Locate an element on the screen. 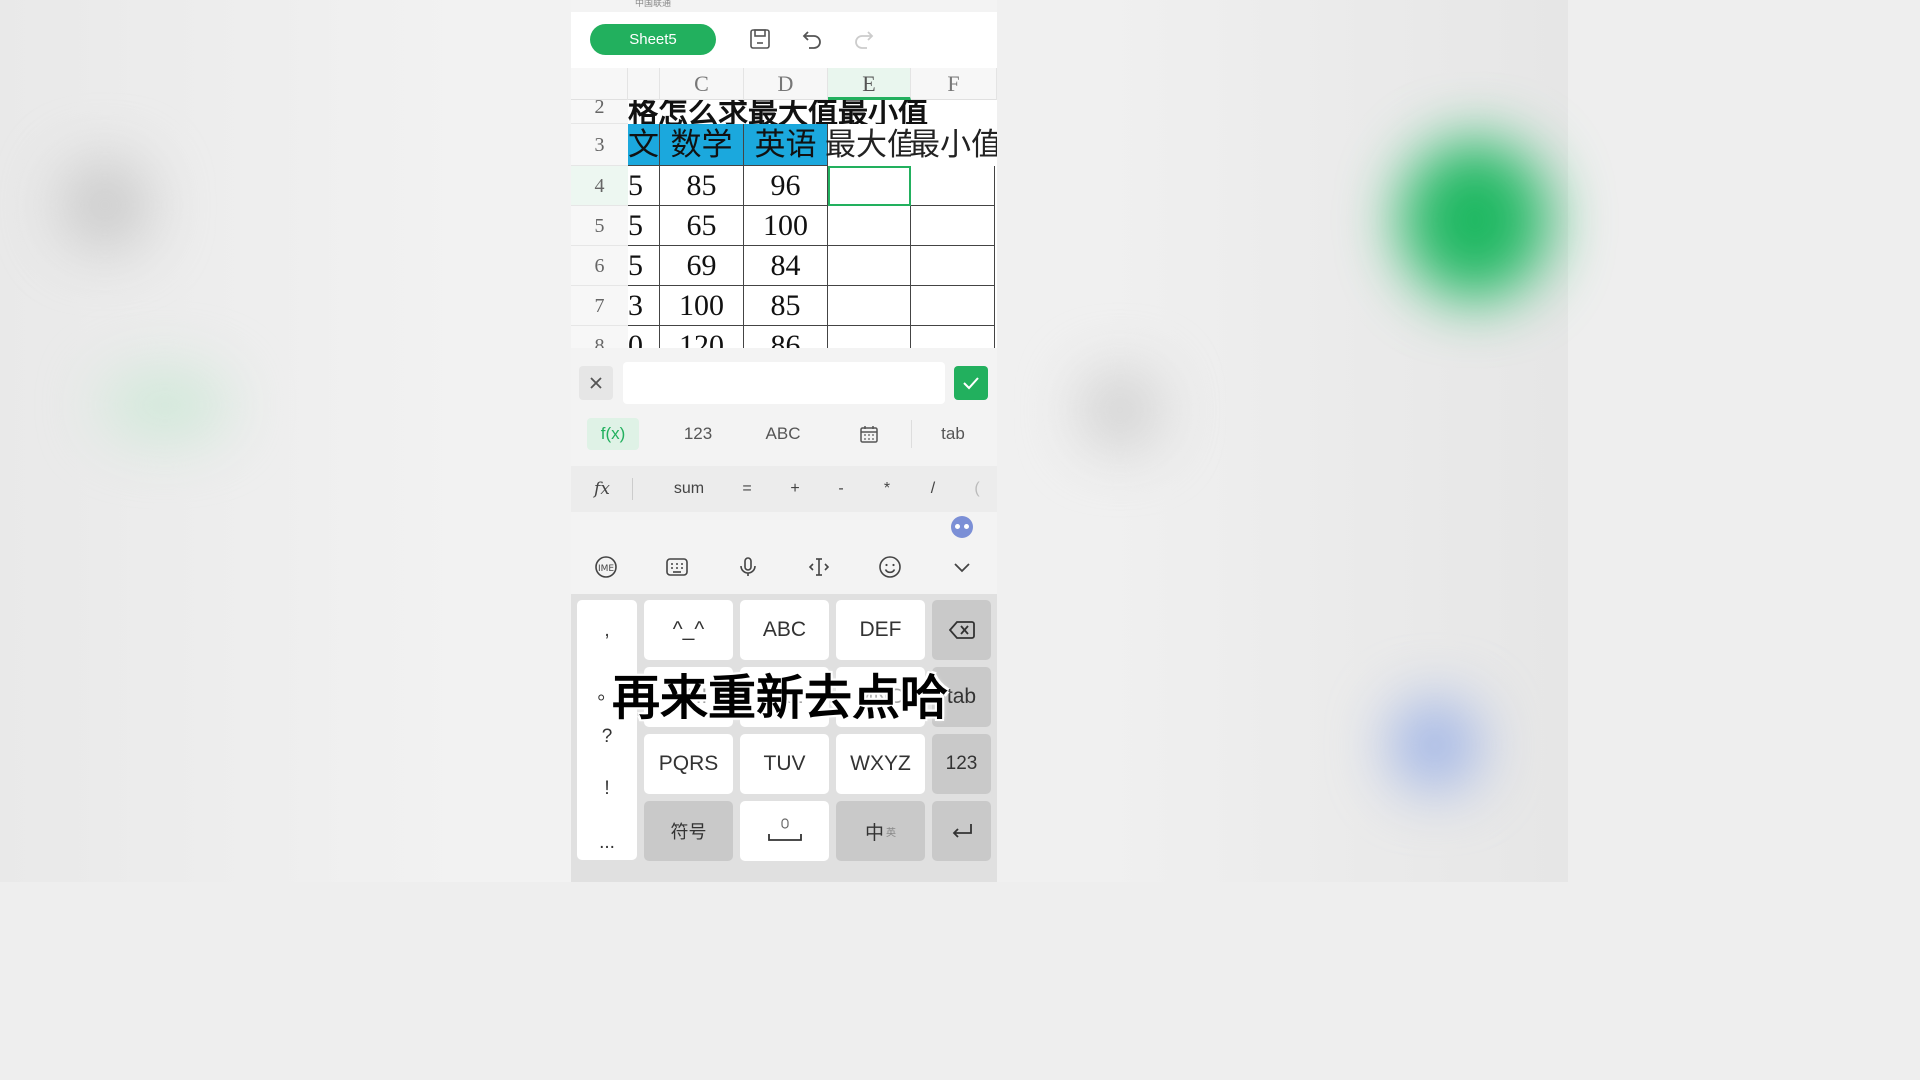  fx-equals-button: = is located at coordinates (747, 489).